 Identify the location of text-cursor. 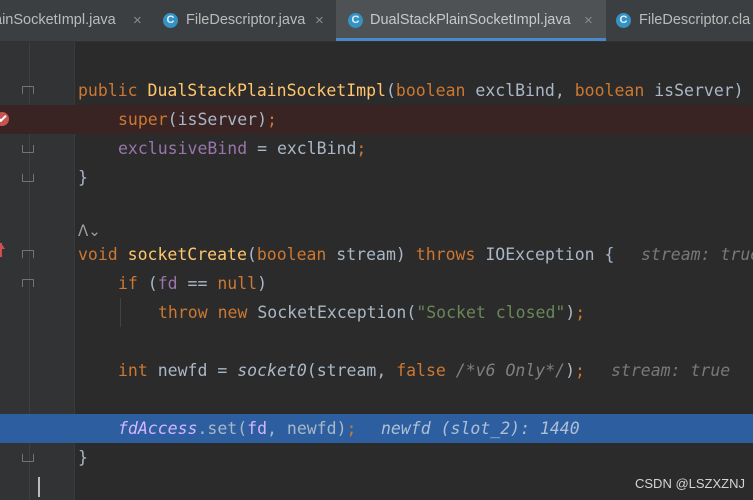
(39, 487).